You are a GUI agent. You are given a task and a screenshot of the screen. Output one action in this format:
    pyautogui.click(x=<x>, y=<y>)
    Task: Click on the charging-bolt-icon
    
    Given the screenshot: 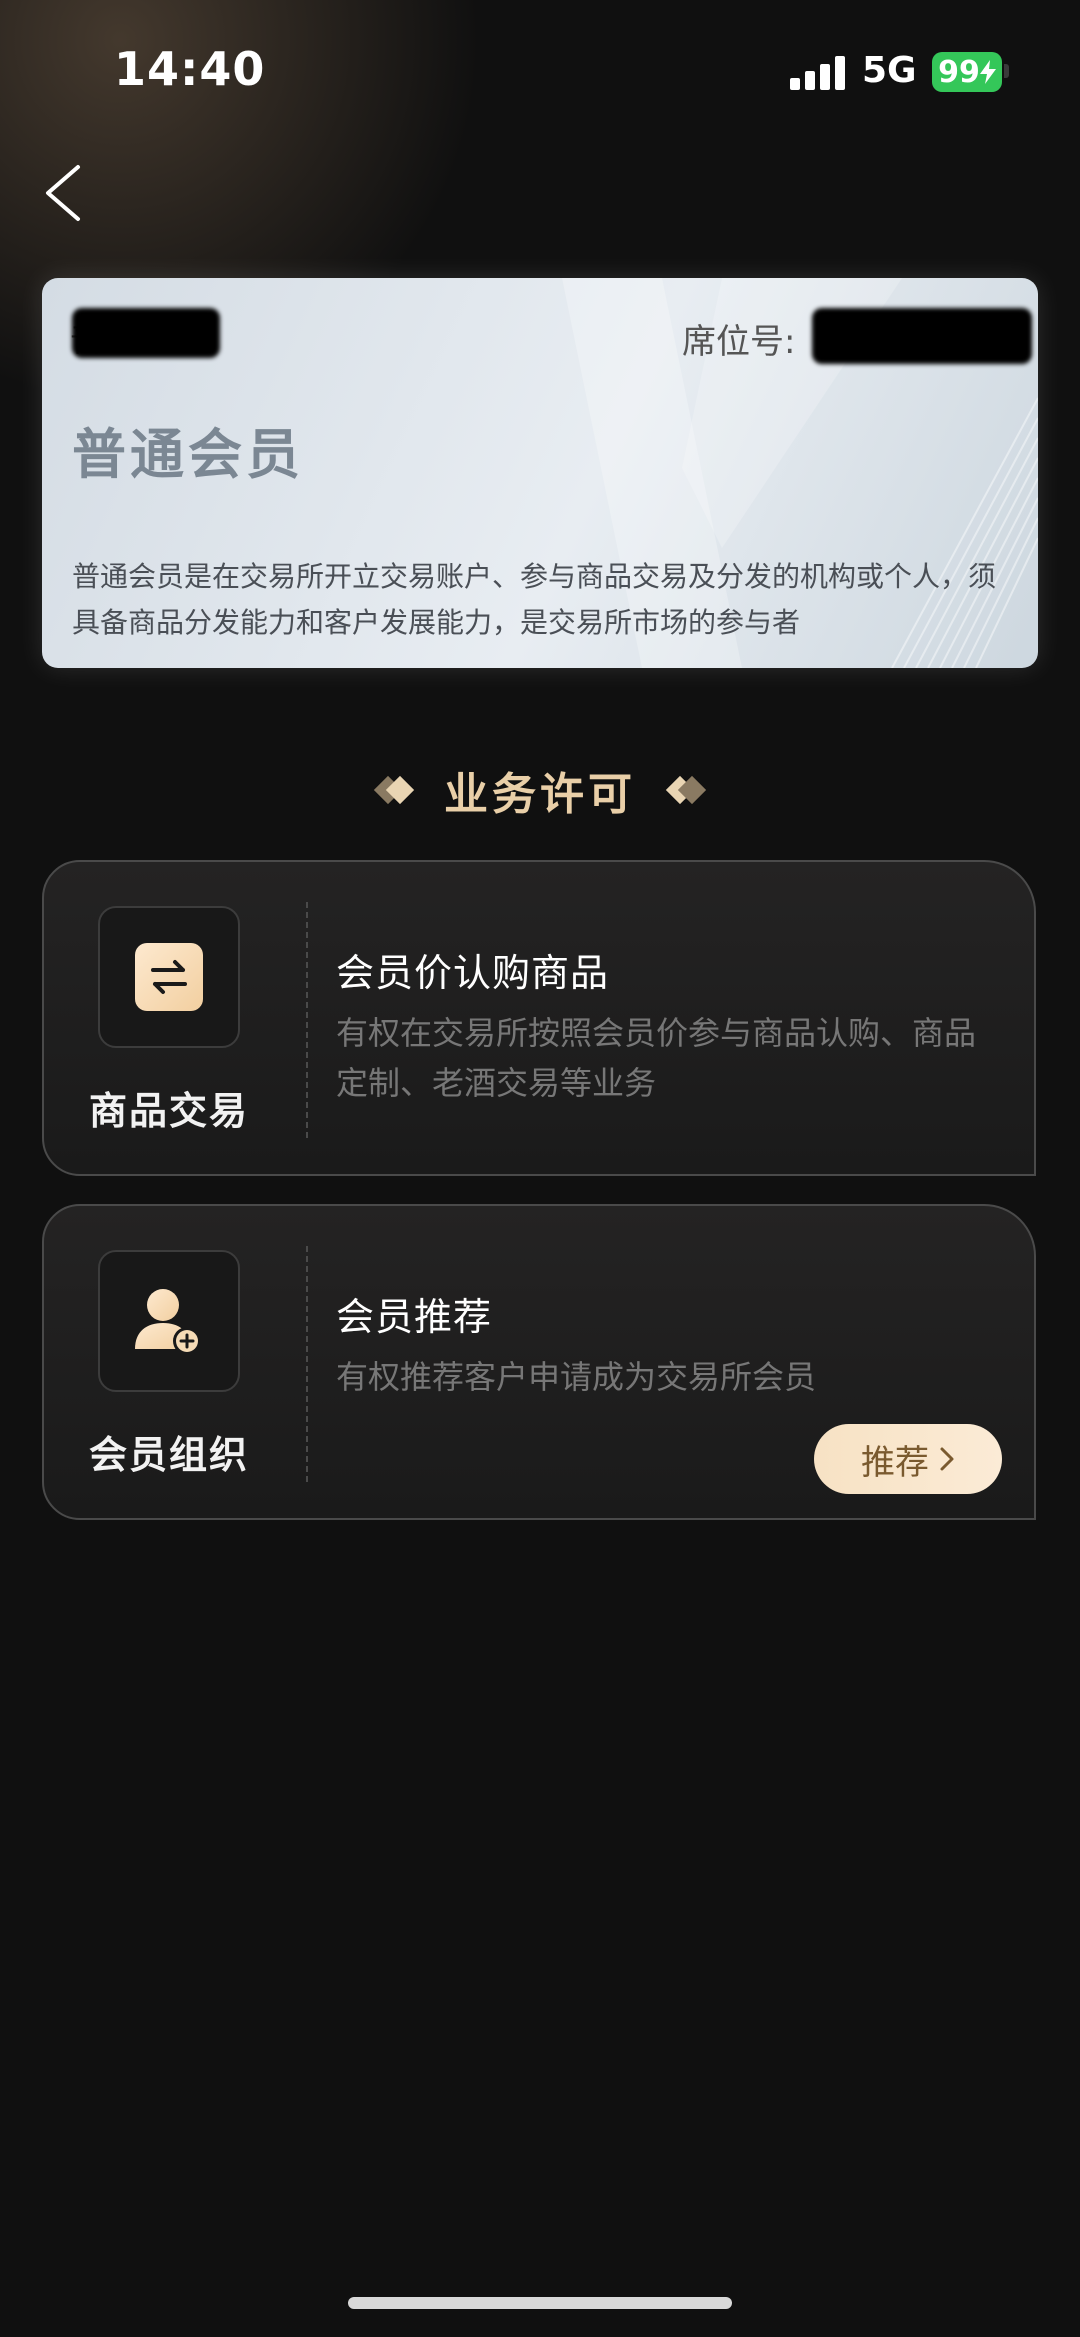 What is the action you would take?
    pyautogui.click(x=987, y=72)
    